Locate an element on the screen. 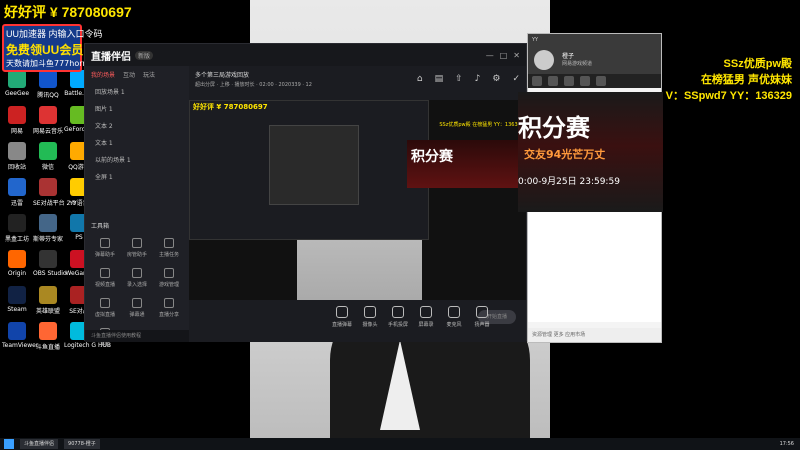 The width and height of the screenshot is (800, 450). desktop-icon: Steam is located at coordinates (17, 299).